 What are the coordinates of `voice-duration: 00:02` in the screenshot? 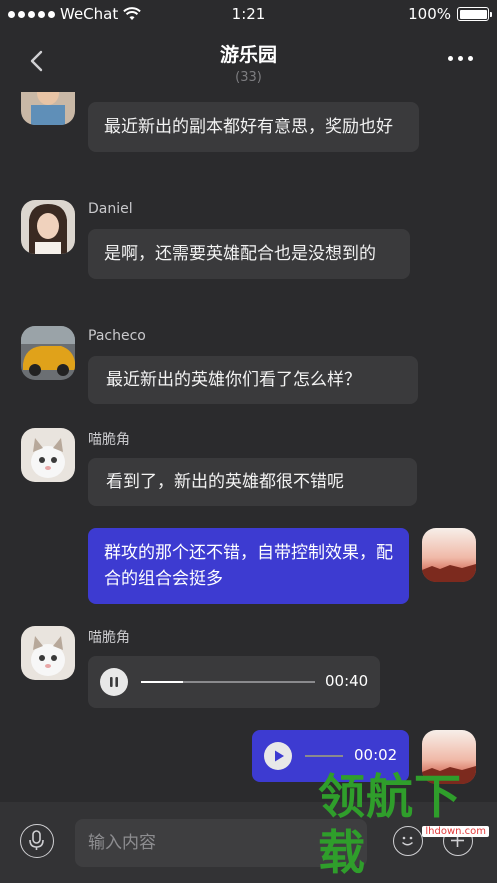 It's located at (376, 755).